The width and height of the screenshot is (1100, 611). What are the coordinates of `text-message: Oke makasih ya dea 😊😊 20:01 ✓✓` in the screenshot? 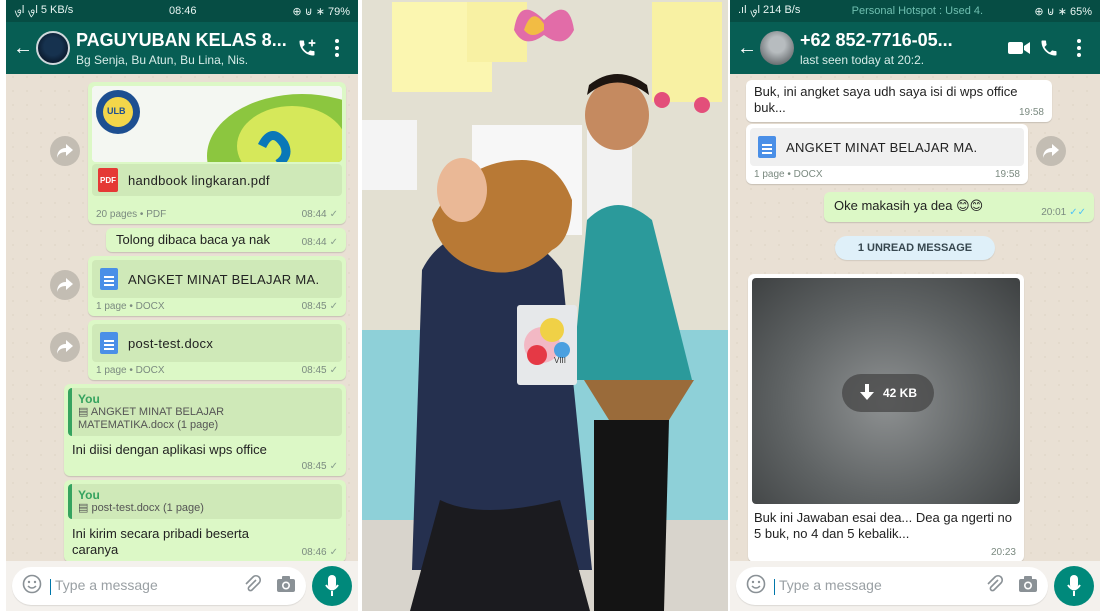 It's located at (959, 207).